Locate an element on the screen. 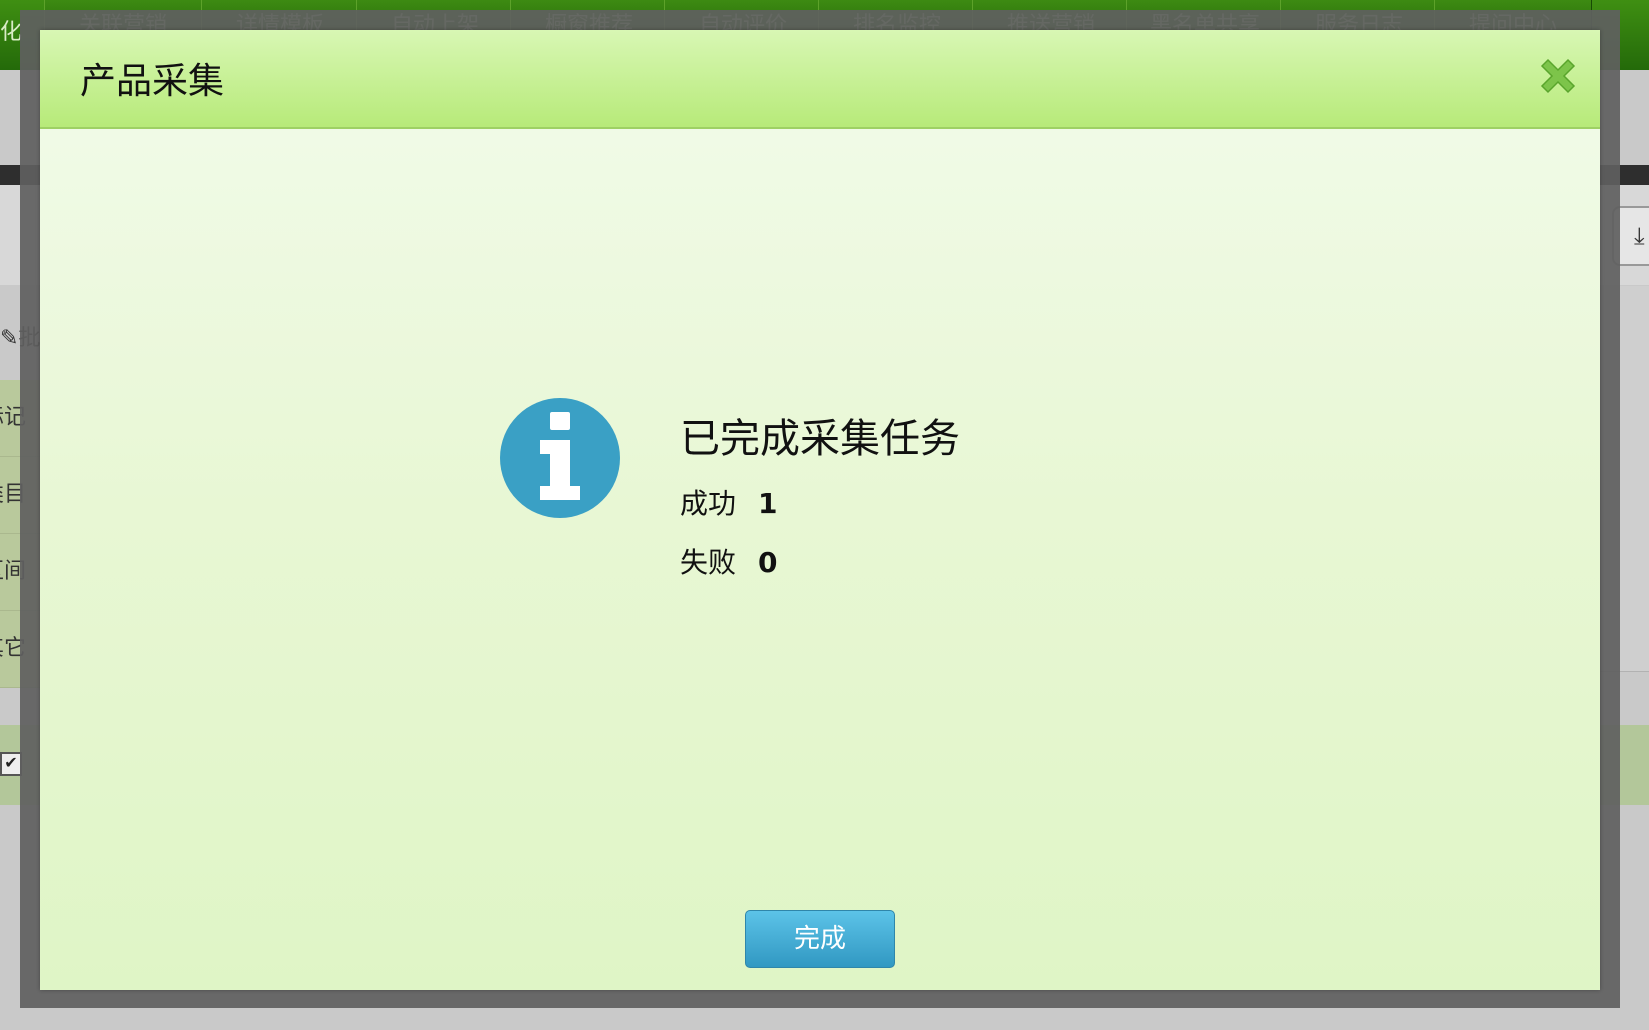  fail-label: 失败 is located at coordinates (708, 562).